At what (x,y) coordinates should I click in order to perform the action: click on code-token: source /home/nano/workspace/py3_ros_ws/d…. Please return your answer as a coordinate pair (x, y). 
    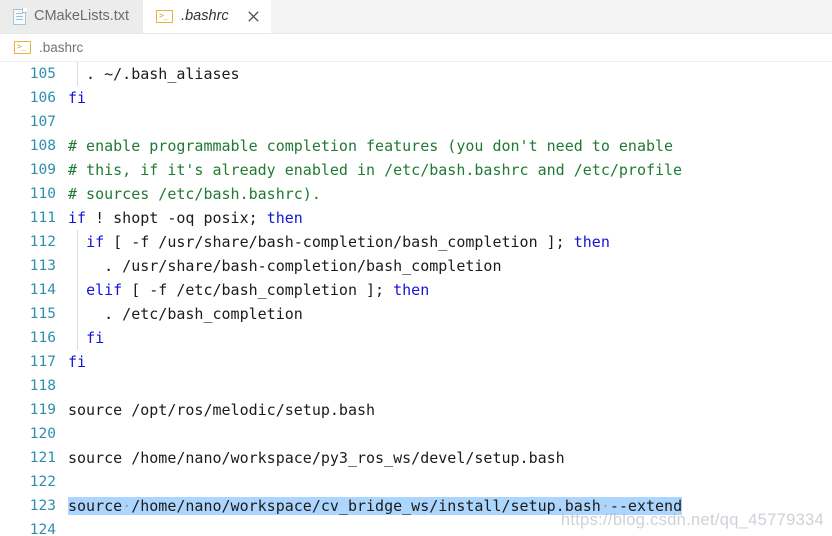
    Looking at the image, I should click on (316, 458).